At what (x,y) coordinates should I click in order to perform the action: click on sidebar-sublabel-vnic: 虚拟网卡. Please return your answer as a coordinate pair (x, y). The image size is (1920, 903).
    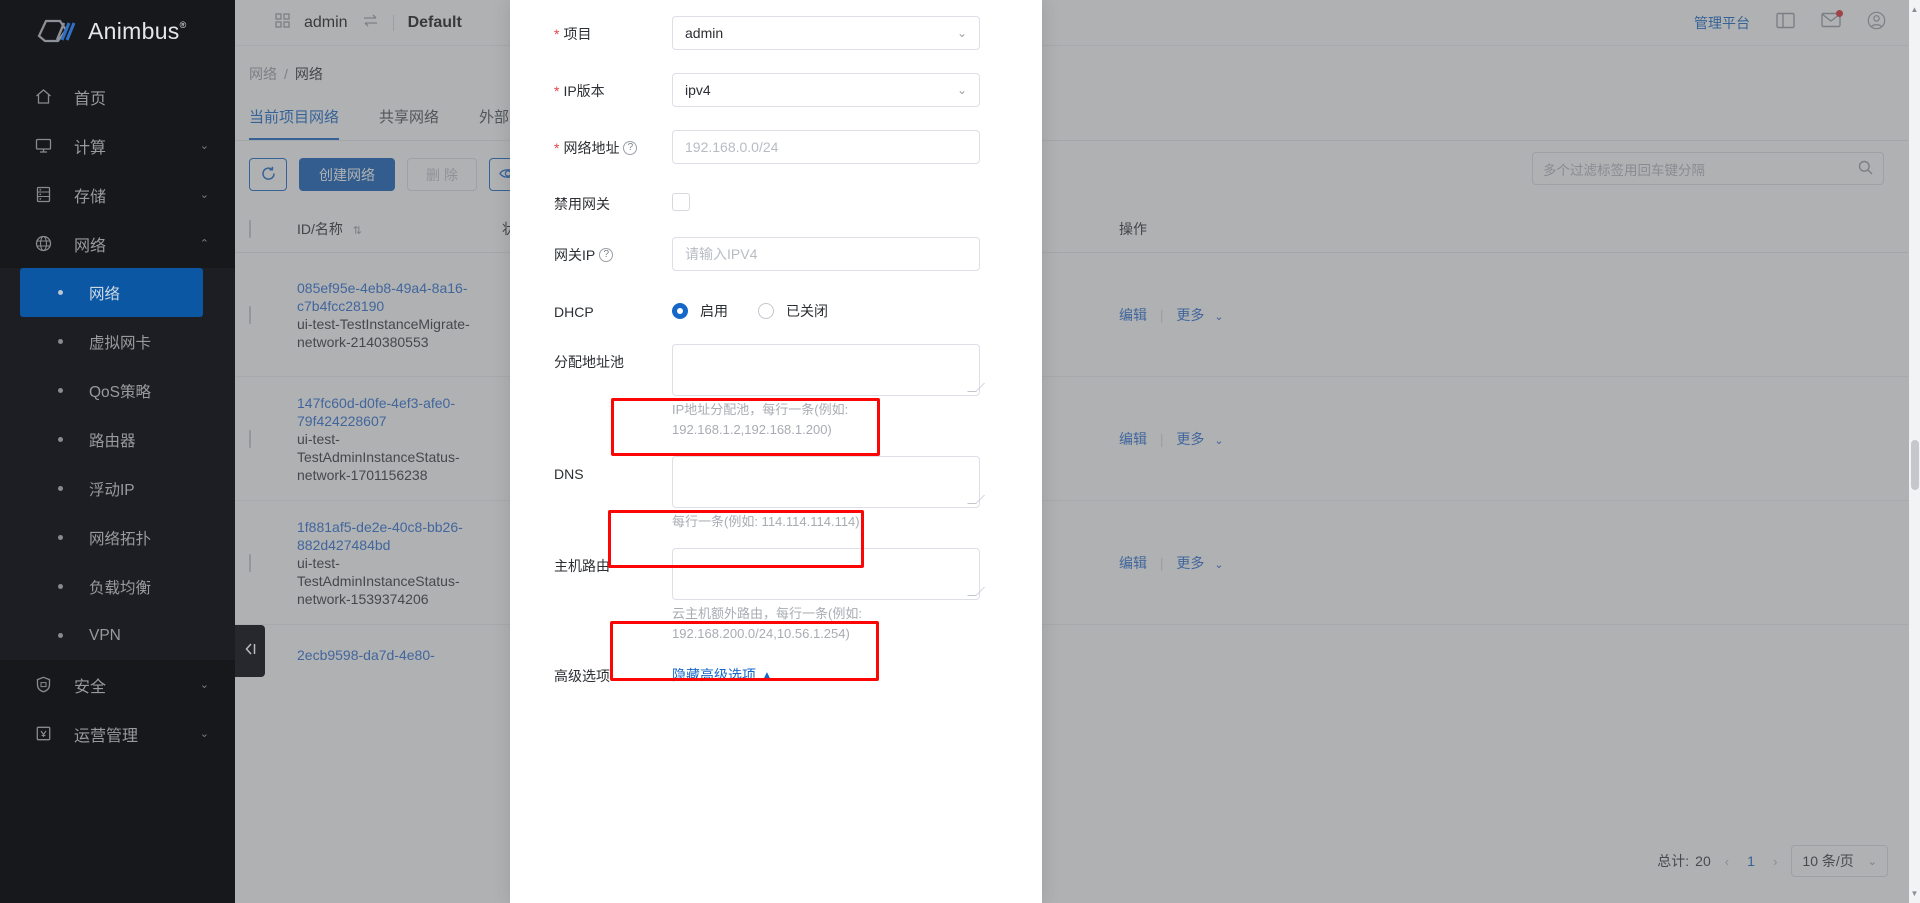
    Looking at the image, I should click on (120, 343).